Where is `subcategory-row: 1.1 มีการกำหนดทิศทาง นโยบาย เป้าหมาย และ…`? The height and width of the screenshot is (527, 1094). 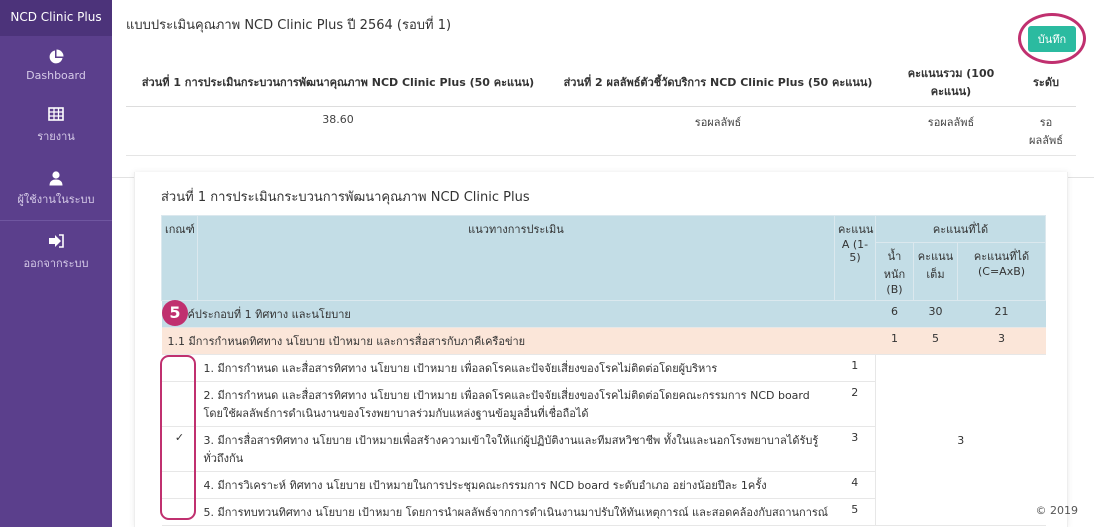 subcategory-row: 1.1 มีการกำหนดทิศทาง นโยบาย เป้าหมาย และ… is located at coordinates (603, 341).